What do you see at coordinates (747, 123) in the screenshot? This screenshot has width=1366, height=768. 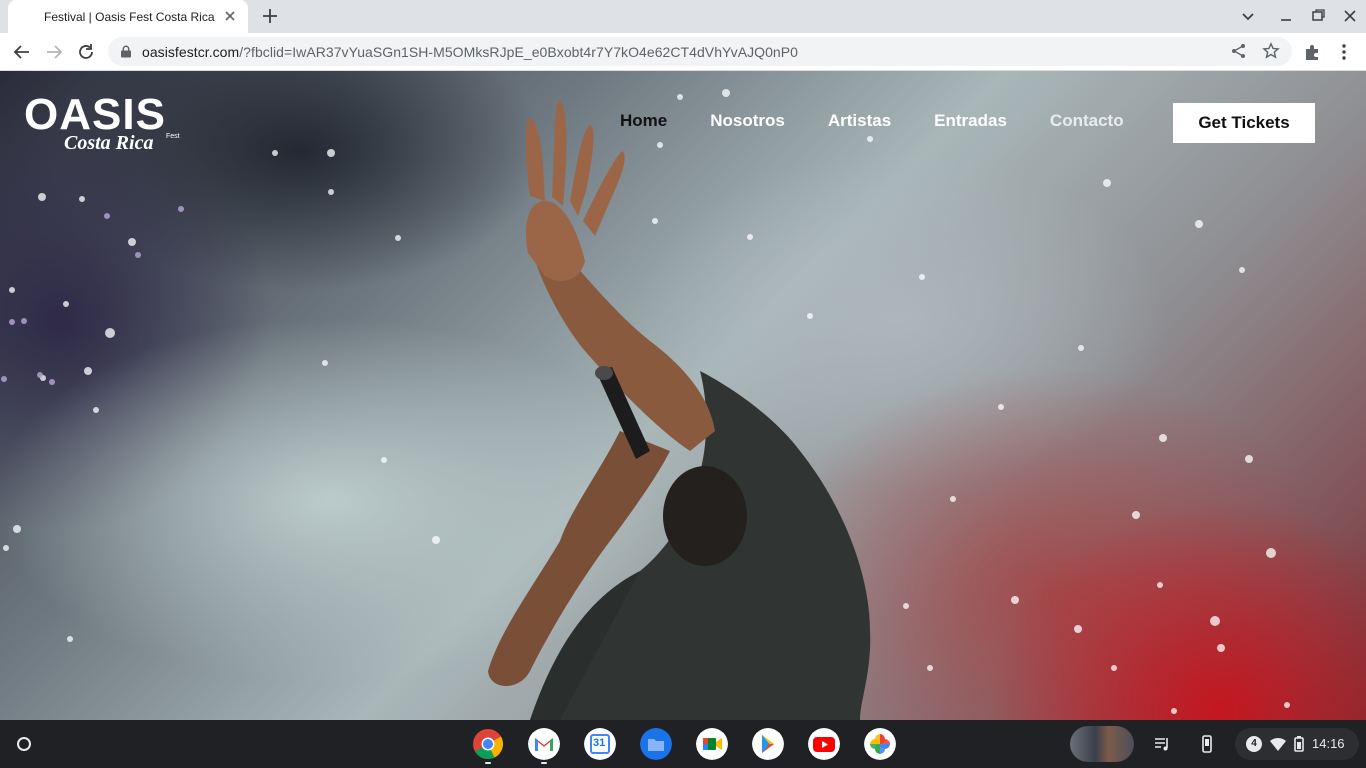 I see `nav-link-nosotros: Nosotros` at bounding box center [747, 123].